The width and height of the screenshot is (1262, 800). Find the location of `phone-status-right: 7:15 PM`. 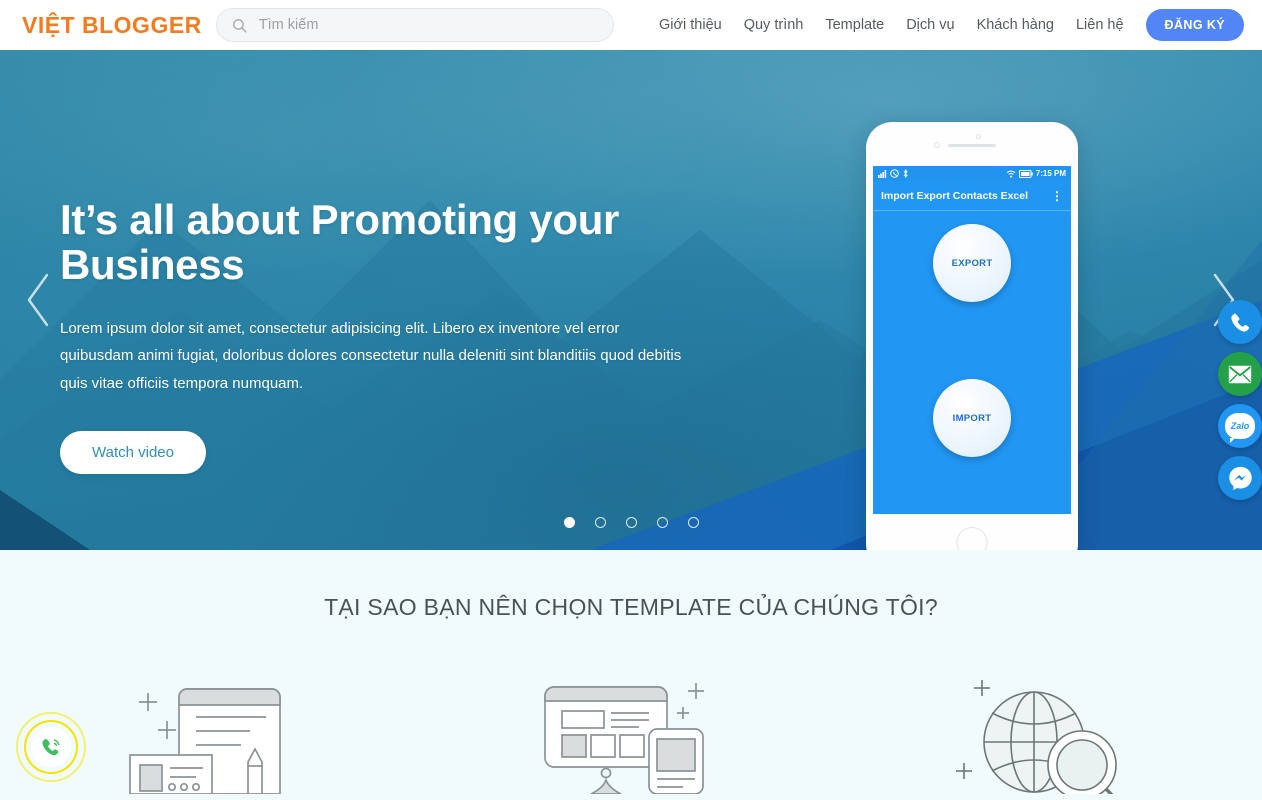

phone-status-right: 7:15 PM is located at coordinates (1036, 173).